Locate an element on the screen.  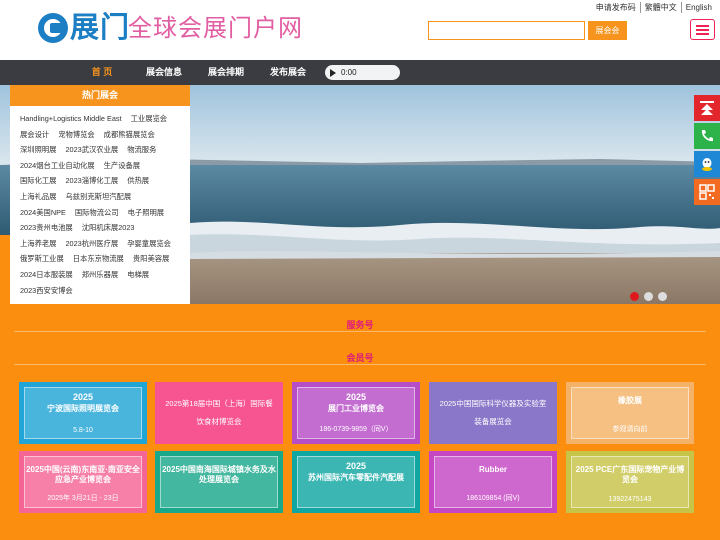
member-section-title: 会员号 is located at coordinates (360, 358).